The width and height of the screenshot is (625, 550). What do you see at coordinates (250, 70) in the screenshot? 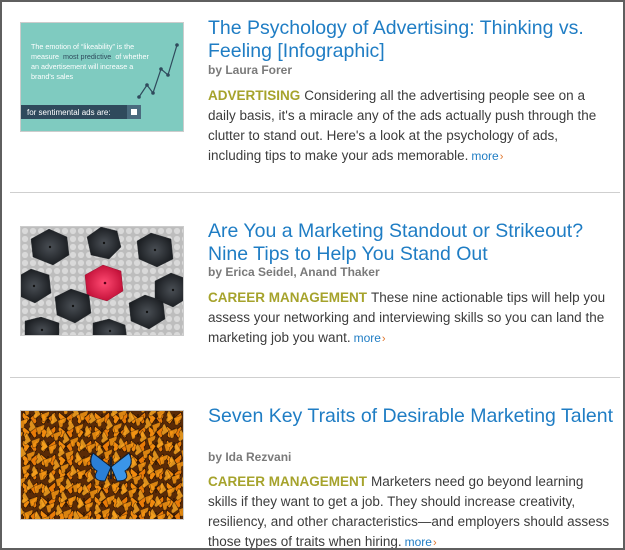
I see `article-byline: by Laura Forer` at bounding box center [250, 70].